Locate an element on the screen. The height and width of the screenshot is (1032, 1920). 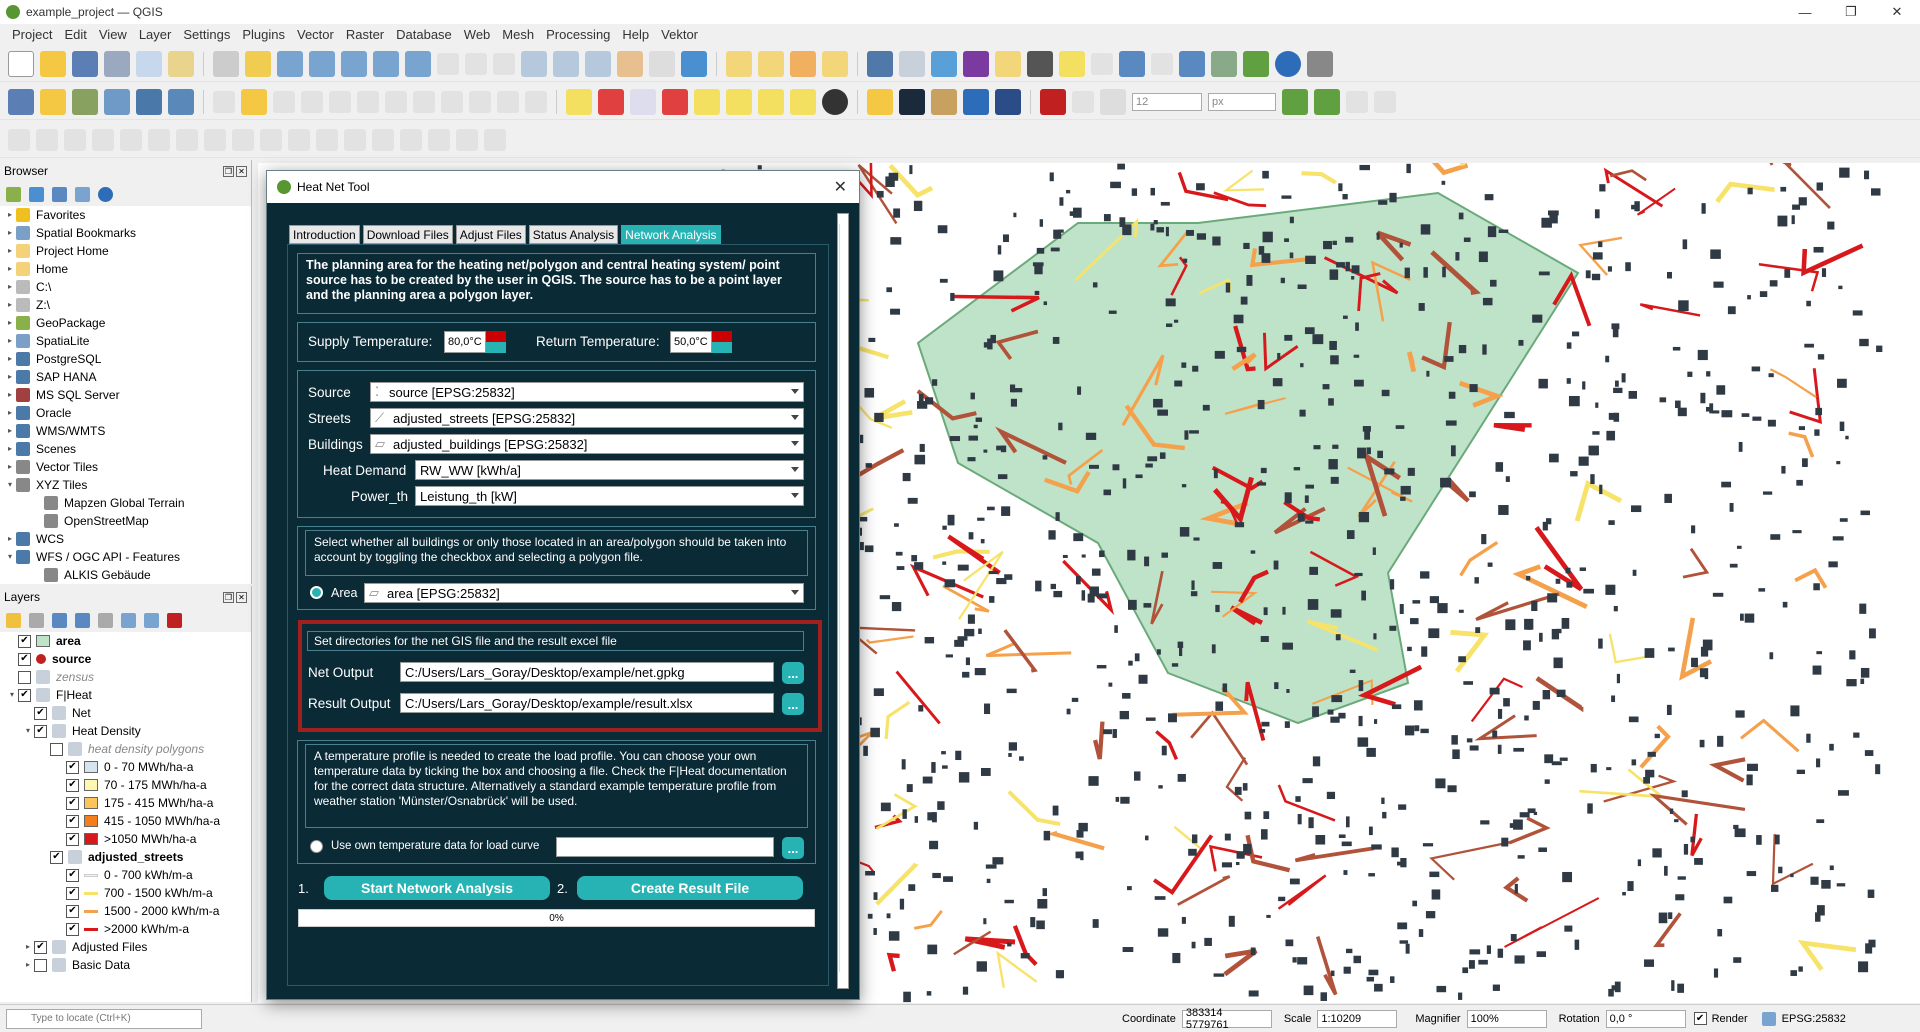
layout-manager-icon is located at coordinates (181, 63).